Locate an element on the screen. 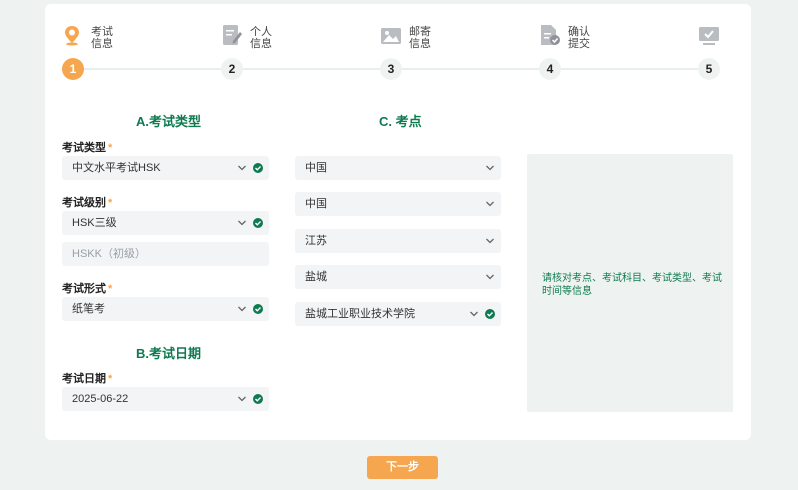 This screenshot has width=798, height=490. exam-date-label-text: 考试日期 is located at coordinates (84, 379).